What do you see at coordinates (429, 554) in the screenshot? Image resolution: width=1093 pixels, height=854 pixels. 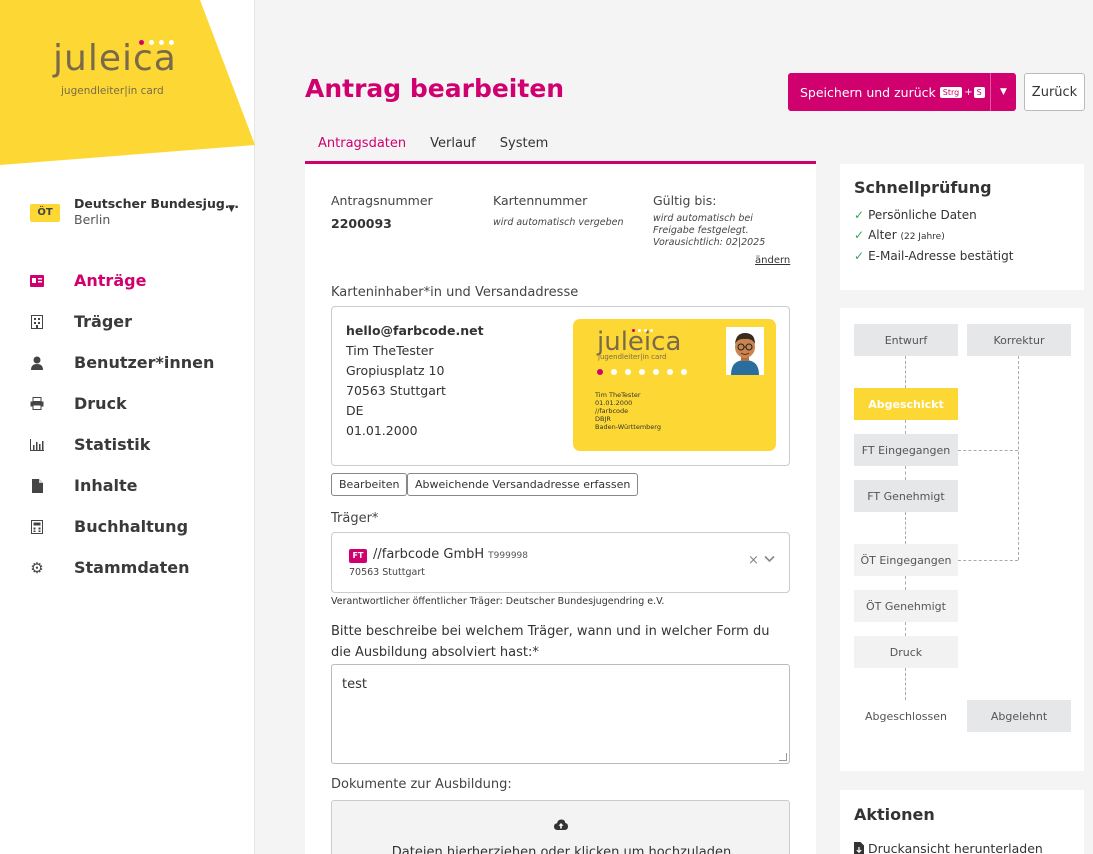 I see `traeger-name: //farbcode GmbH` at bounding box center [429, 554].